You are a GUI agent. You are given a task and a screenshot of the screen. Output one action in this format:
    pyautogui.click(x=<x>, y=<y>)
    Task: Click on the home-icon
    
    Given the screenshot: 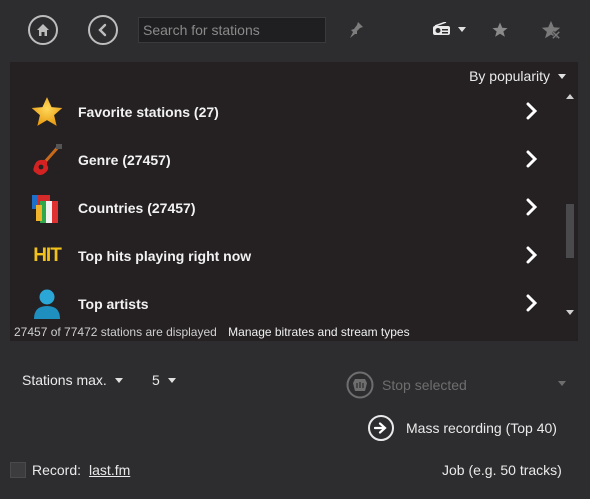 What is the action you would take?
    pyautogui.click(x=43, y=30)
    